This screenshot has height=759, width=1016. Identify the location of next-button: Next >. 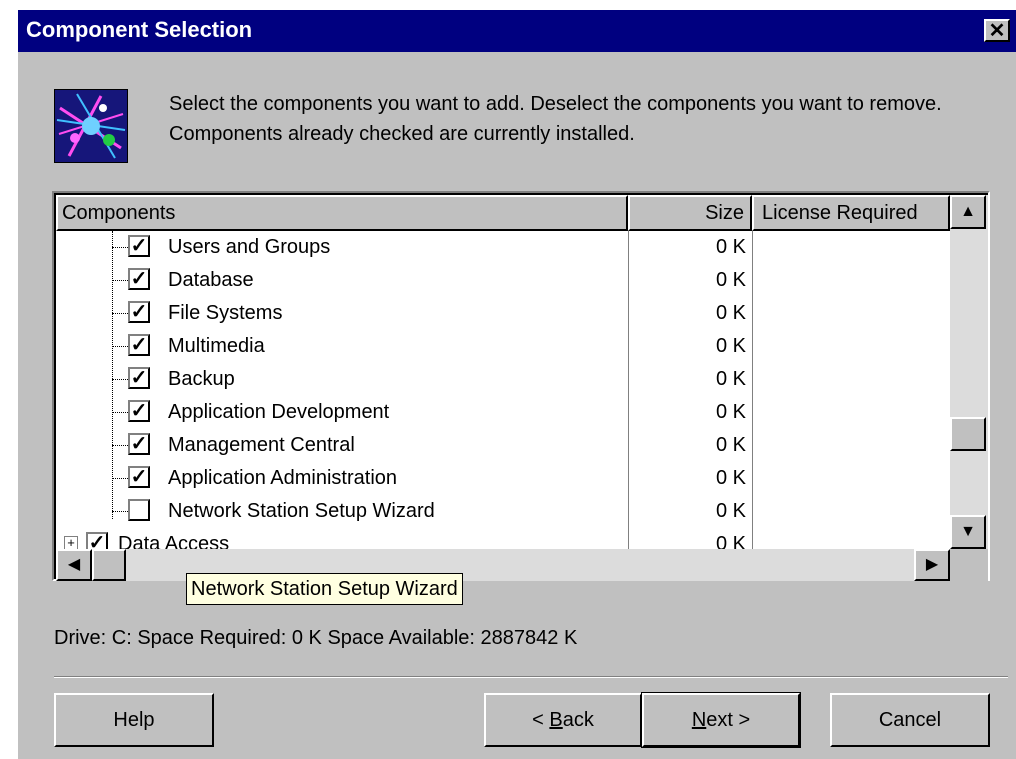
(721, 720).